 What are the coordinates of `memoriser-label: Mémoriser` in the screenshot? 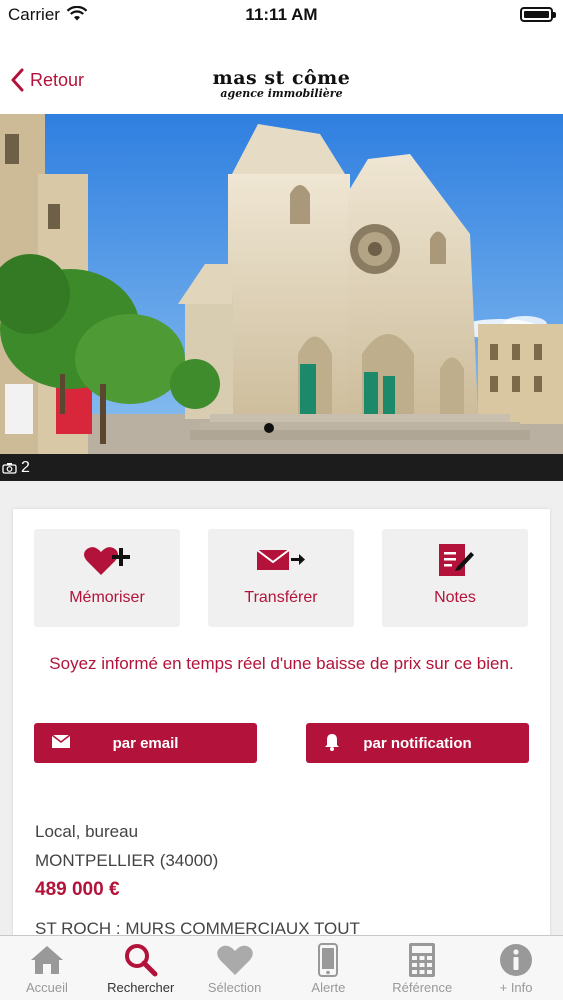 It's located at (107, 597).